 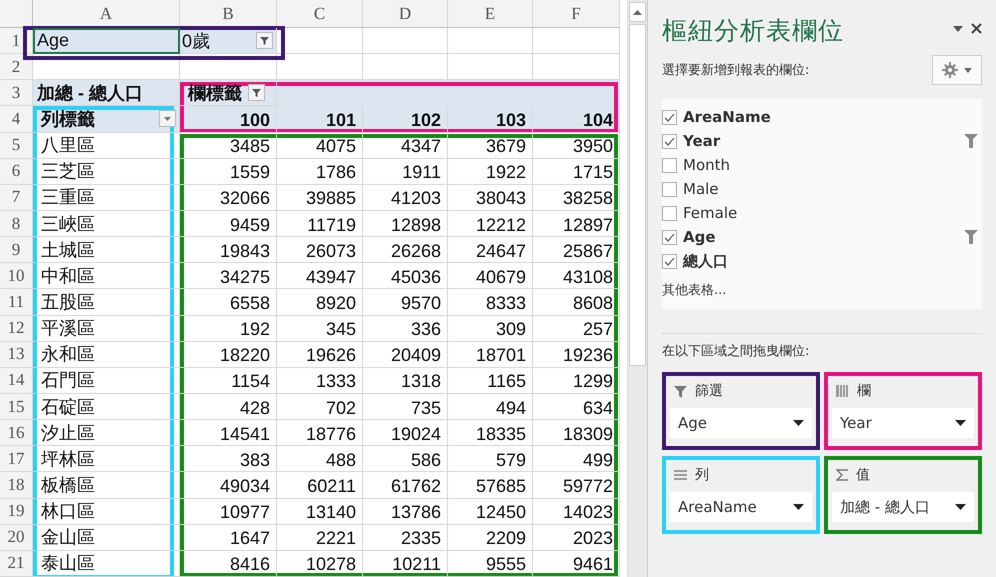 What do you see at coordinates (320, 485) in the screenshot?
I see `table-cell: 60211` at bounding box center [320, 485].